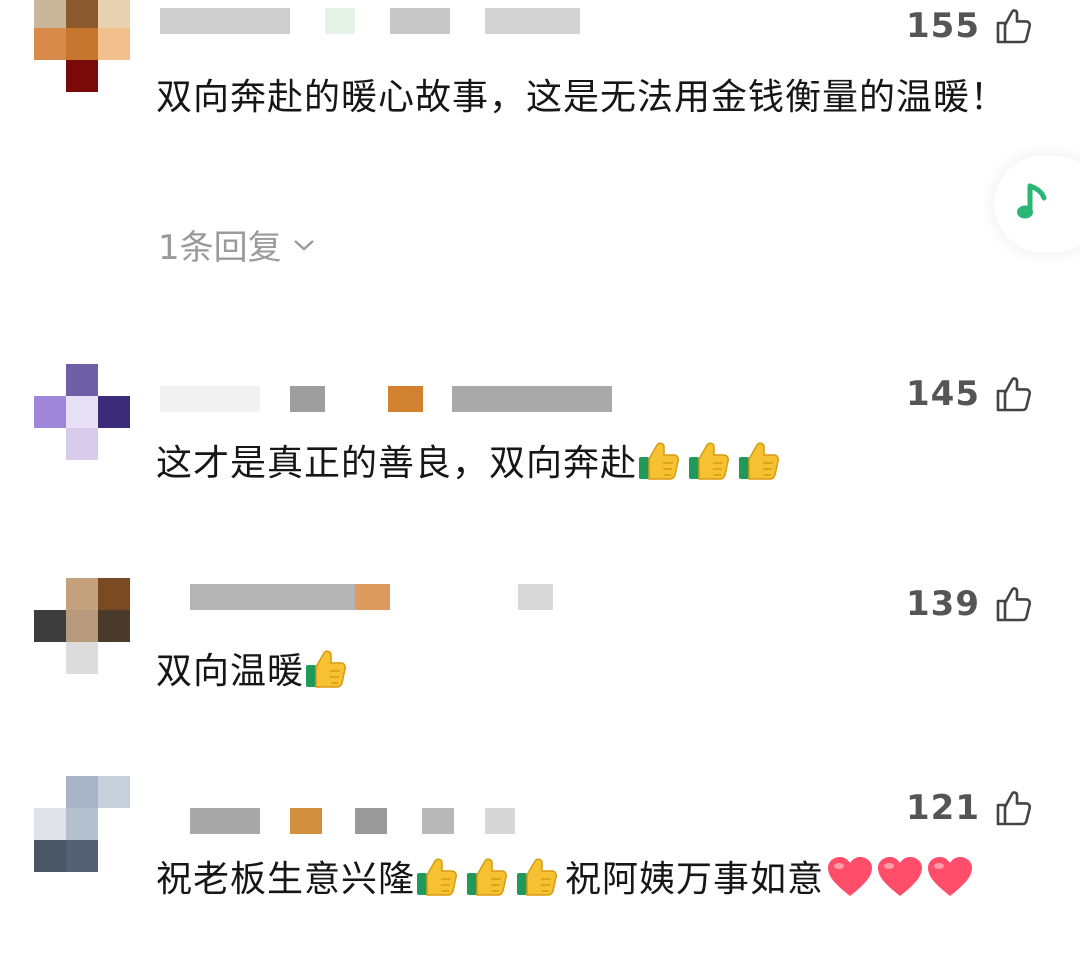  I want to click on comment-text: 这才是真正的善良，双向奔赴, so click(588, 464).